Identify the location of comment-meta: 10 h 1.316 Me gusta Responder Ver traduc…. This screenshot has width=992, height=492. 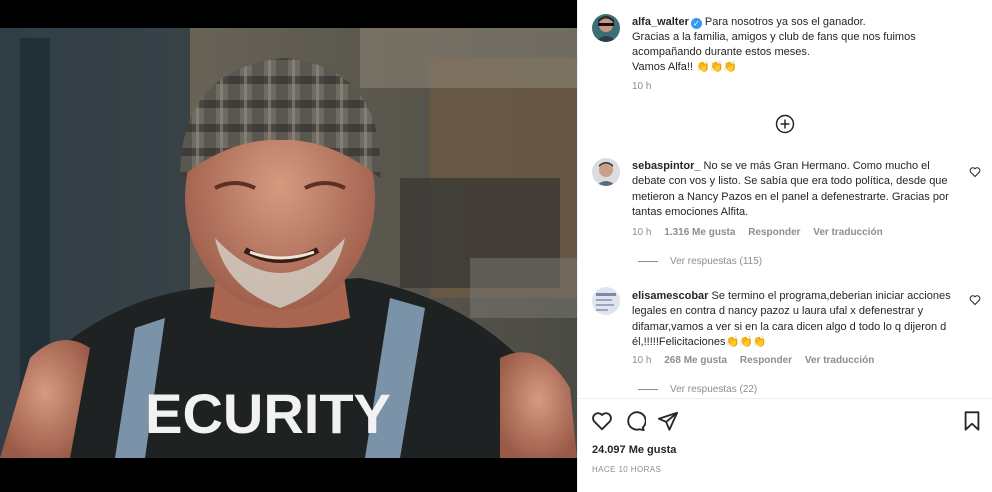
(762, 232).